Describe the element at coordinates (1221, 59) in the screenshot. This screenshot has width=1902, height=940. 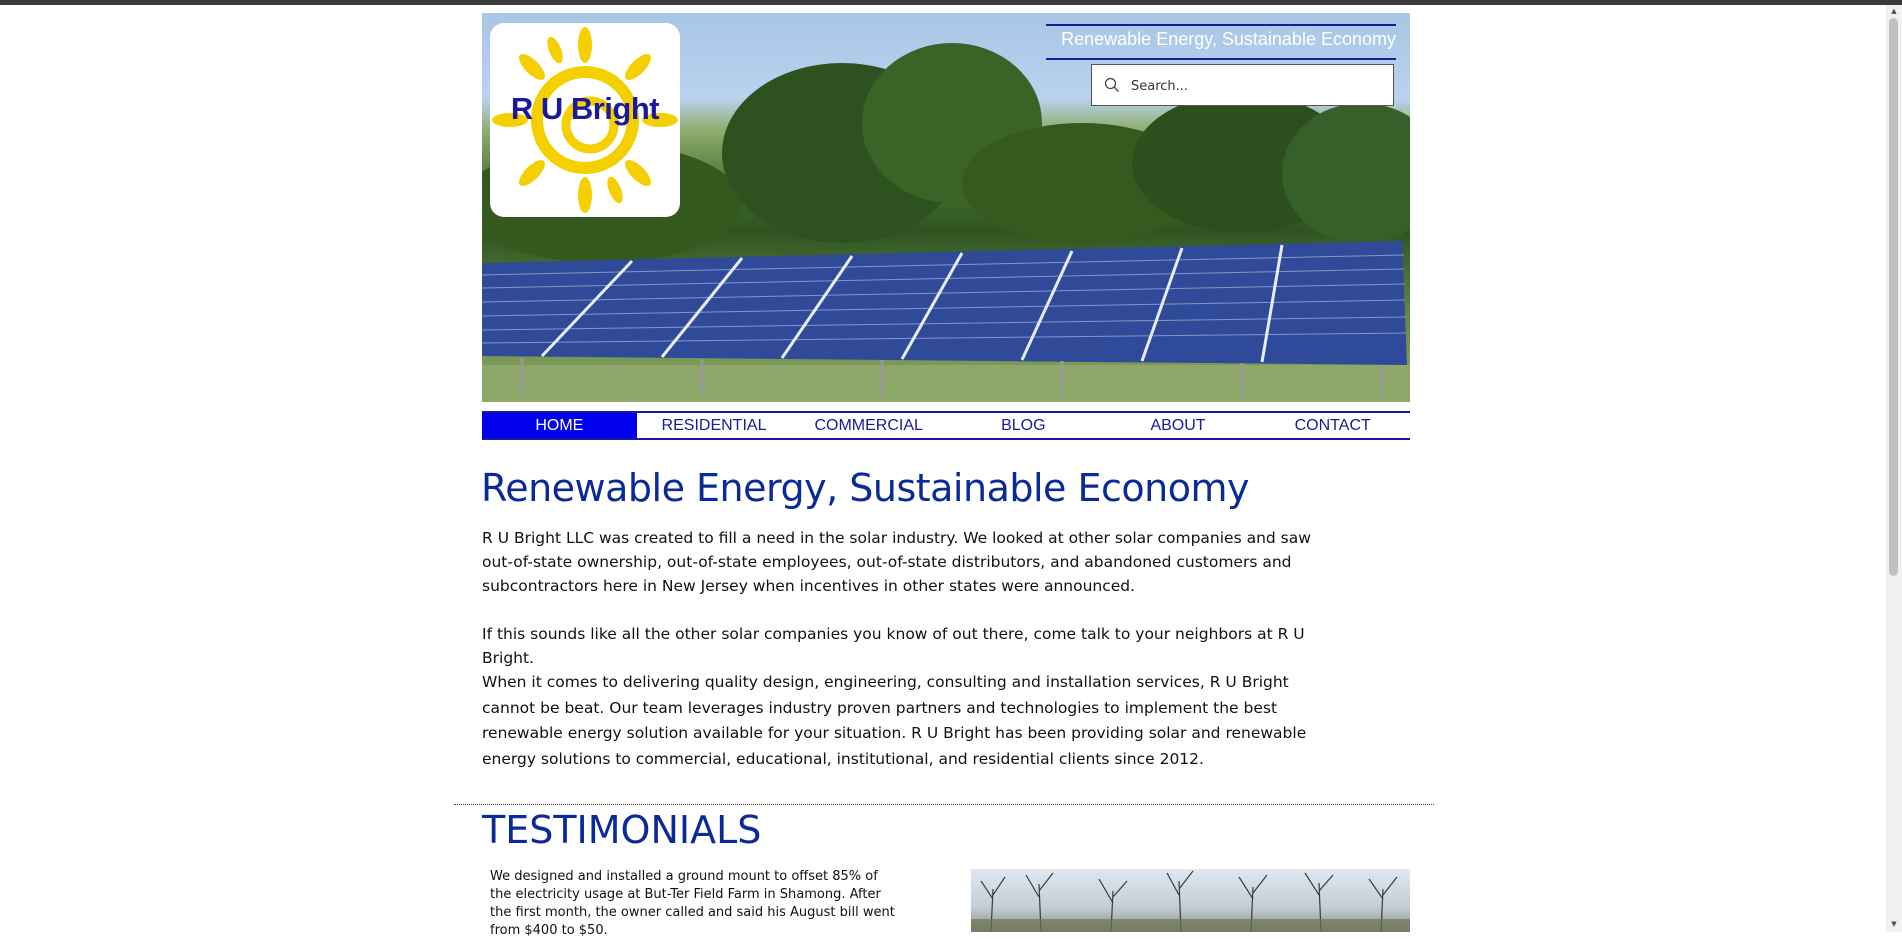
I see `tagline-bottom-rule` at that location.